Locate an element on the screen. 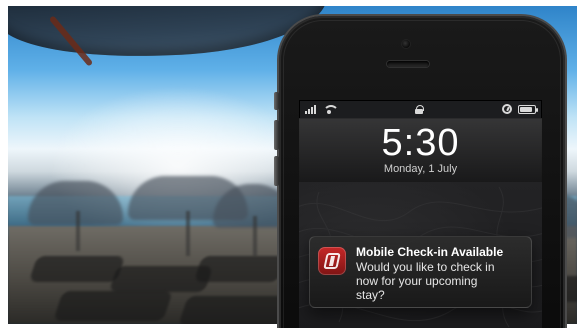  battery-icon is located at coordinates (528, 109).